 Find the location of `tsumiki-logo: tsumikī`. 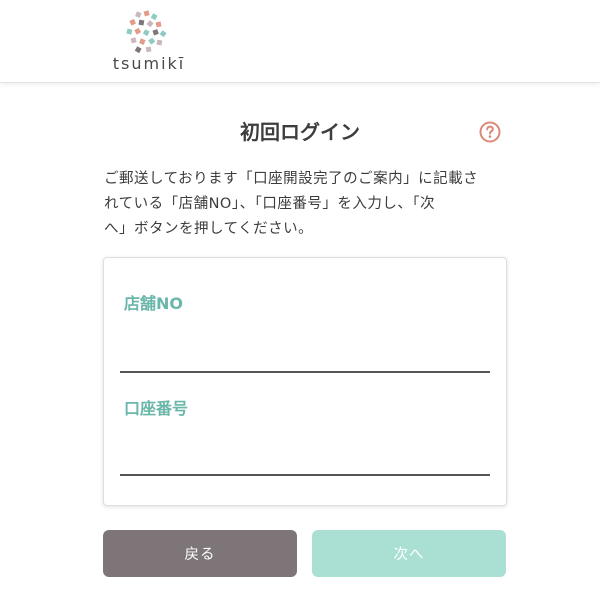

tsumiki-logo: tsumikī is located at coordinates (149, 43).